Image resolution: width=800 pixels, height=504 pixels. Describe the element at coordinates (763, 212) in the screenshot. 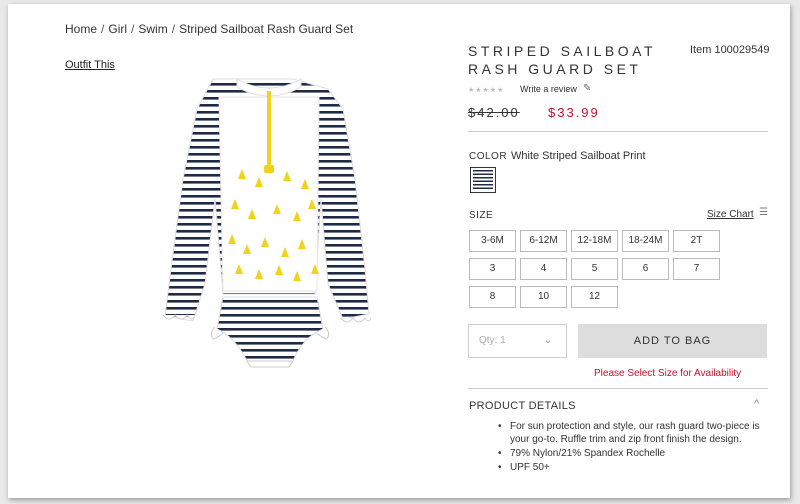

I see `ruler-icon: ☰` at that location.